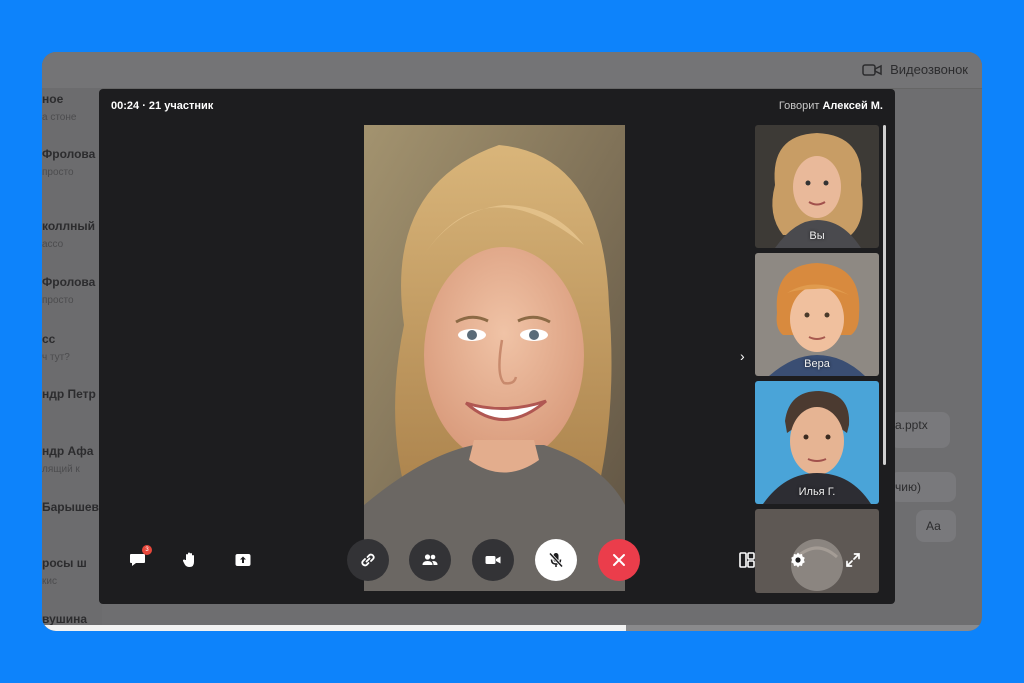 The height and width of the screenshot is (683, 1024). I want to click on raise-hand-button, so click(190, 560).